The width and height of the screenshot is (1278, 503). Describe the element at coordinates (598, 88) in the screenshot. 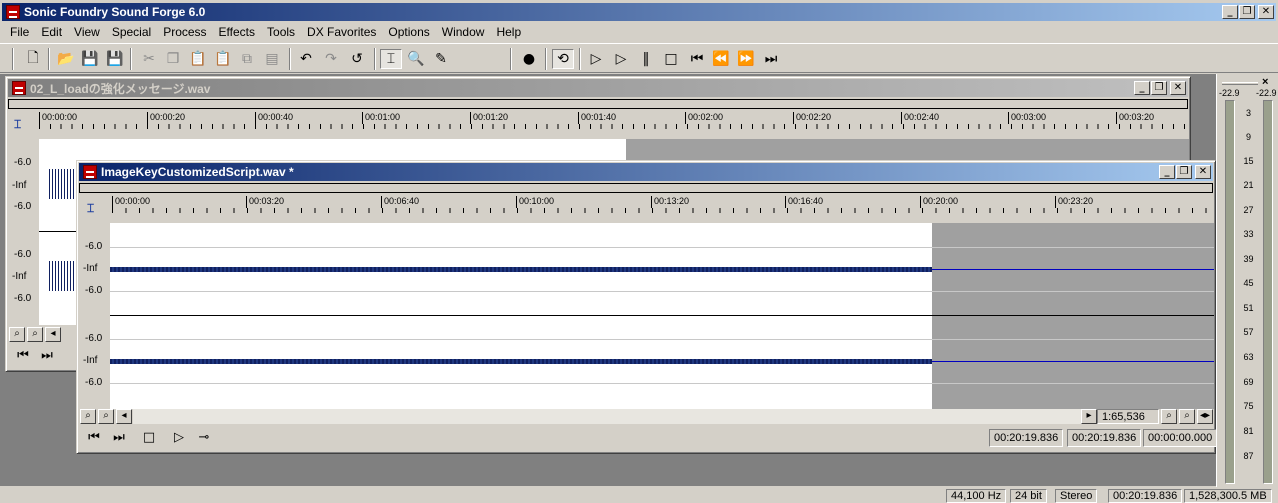

I see `back-window-titlebar: 02_L_loadの強化メッセージ.wav _ ❐ ✕` at that location.